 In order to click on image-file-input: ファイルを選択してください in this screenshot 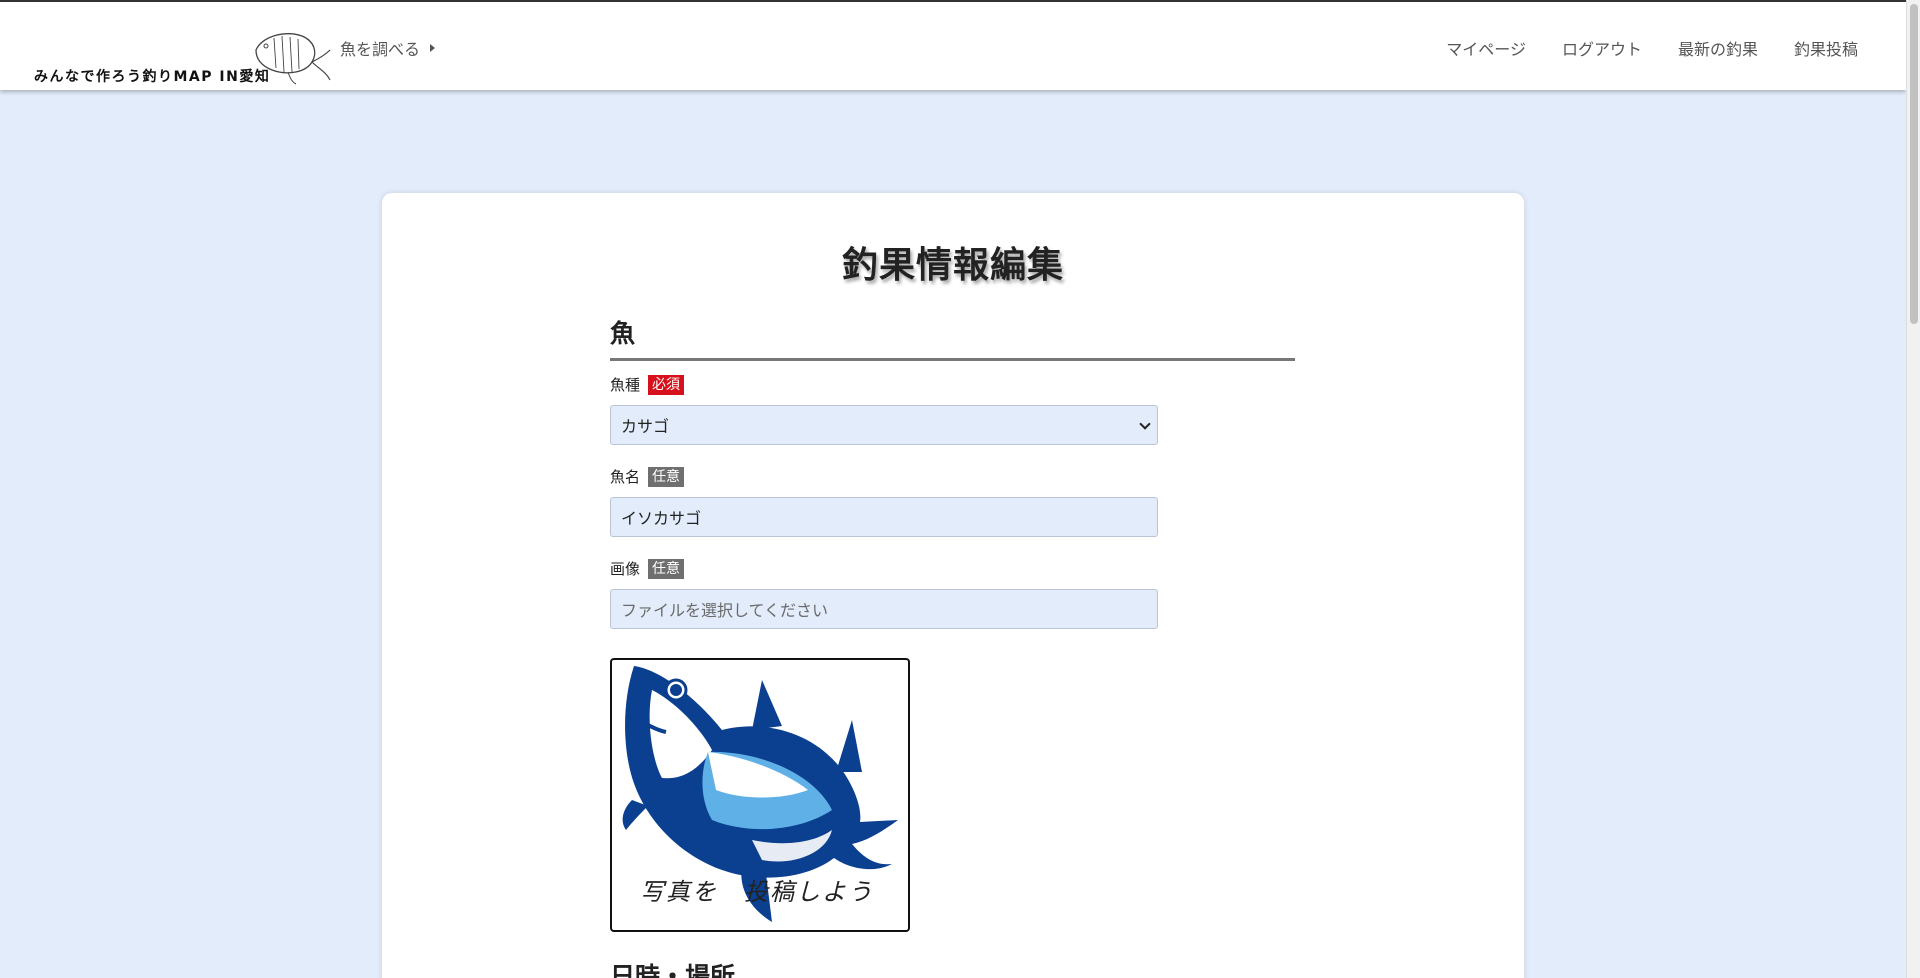, I will do `click(884, 609)`.